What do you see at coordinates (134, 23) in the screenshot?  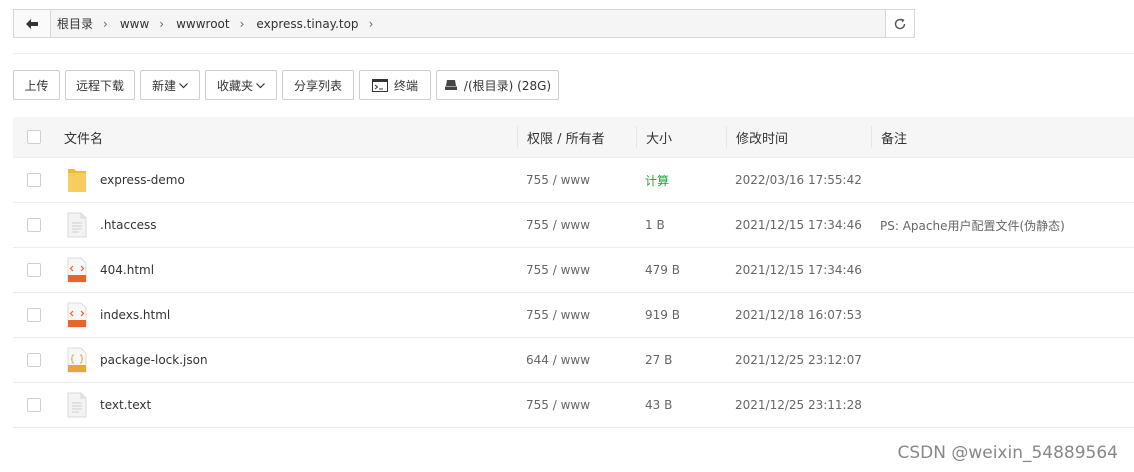 I see `breadcrumb-label: www` at bounding box center [134, 23].